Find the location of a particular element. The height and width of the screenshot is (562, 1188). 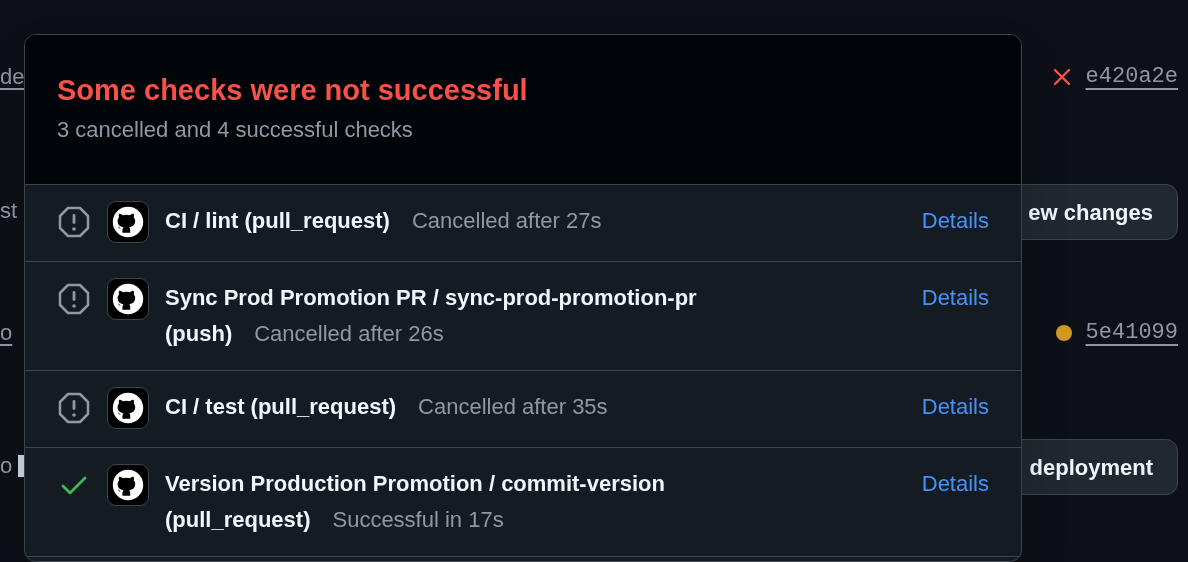

check-label: Sync Prod Promotion PR / sync-prod-promotion-pr (push) Cancelled after 26s is located at coordinates (431, 316).